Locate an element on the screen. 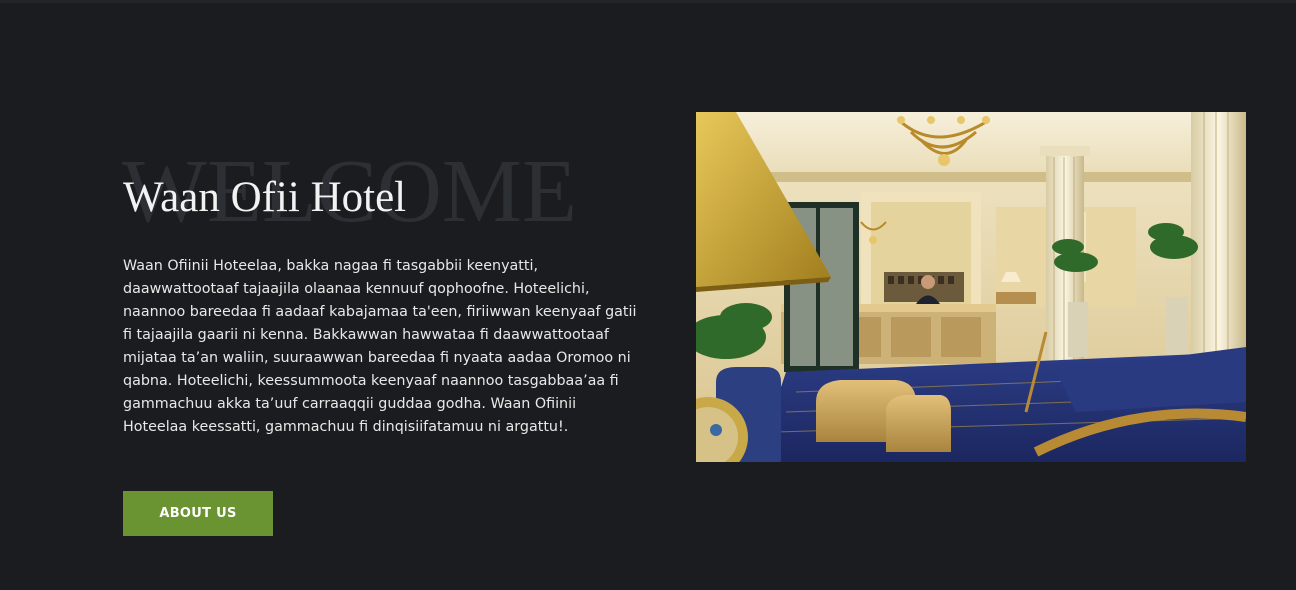 The height and width of the screenshot is (590, 1296). hotel-title: Waan Ofii Hotel is located at coordinates (265, 197).